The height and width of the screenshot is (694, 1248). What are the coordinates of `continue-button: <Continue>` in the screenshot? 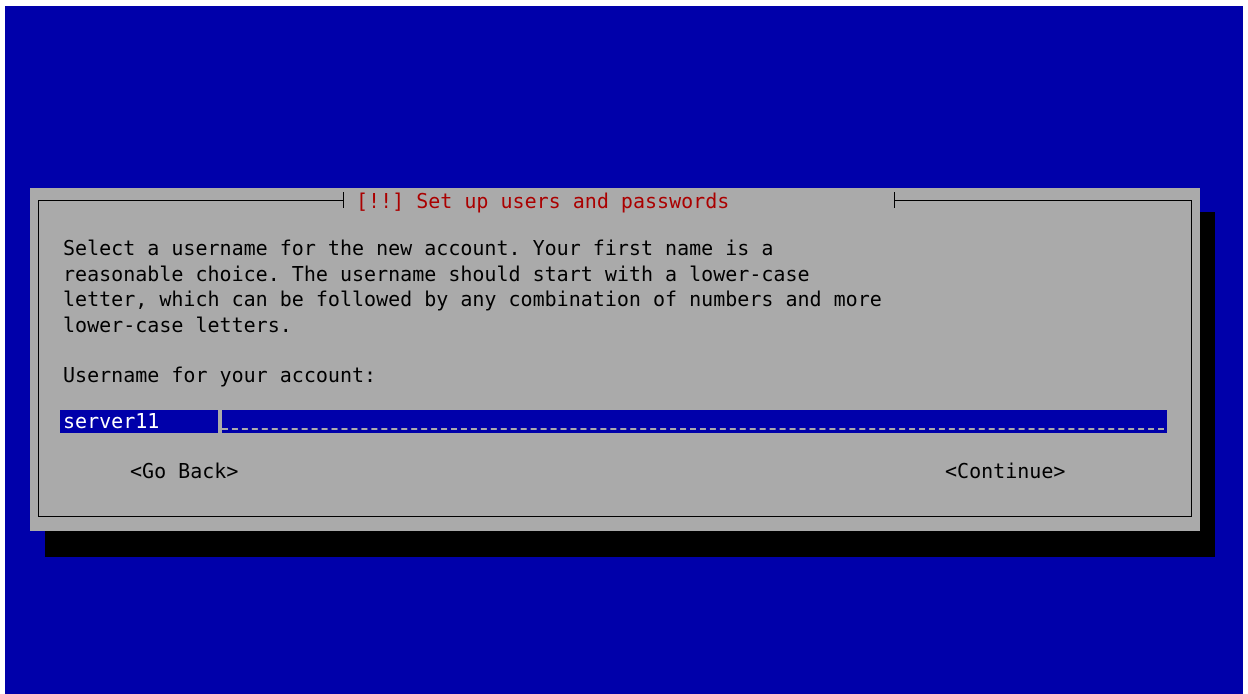 It's located at (1005, 471).